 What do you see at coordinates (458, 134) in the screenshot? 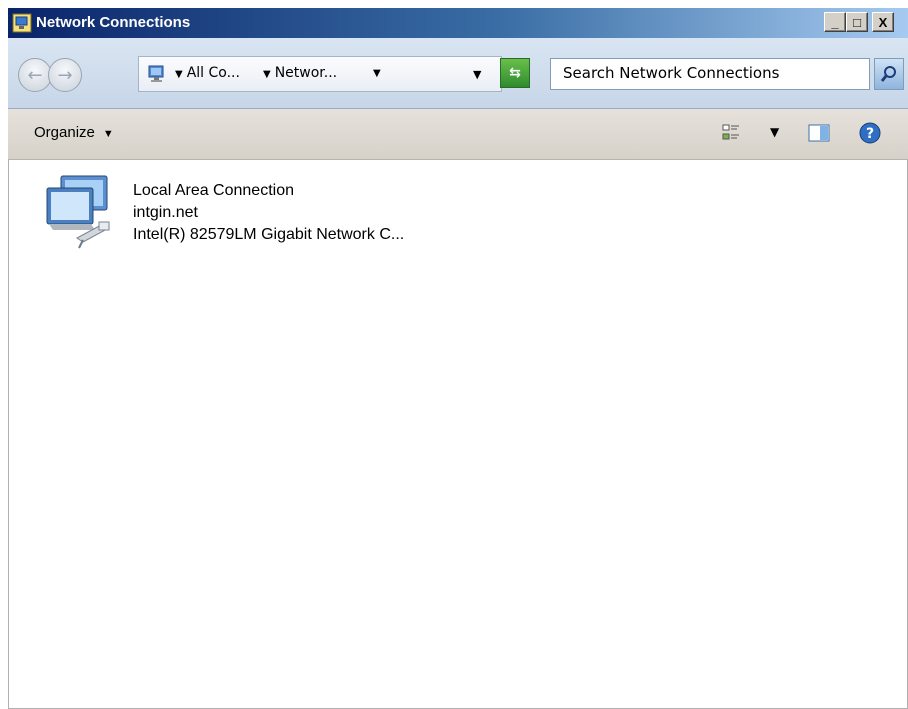
I see `command-bar: Organize ▼ ▼ ?` at bounding box center [458, 134].